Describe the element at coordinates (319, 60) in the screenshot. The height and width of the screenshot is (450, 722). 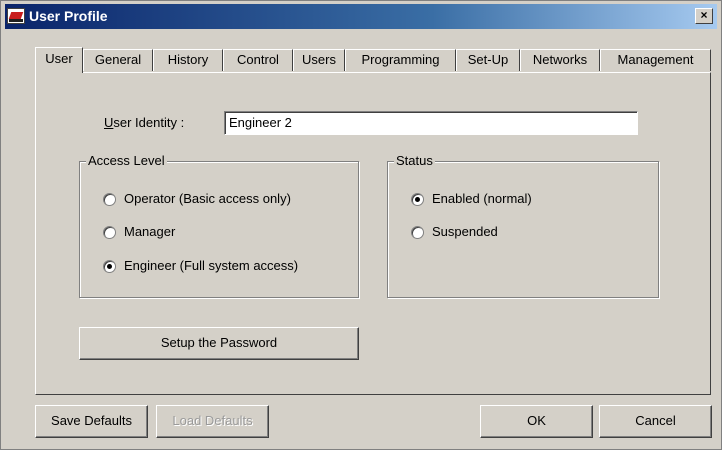
I see `tab-users: Users` at that location.